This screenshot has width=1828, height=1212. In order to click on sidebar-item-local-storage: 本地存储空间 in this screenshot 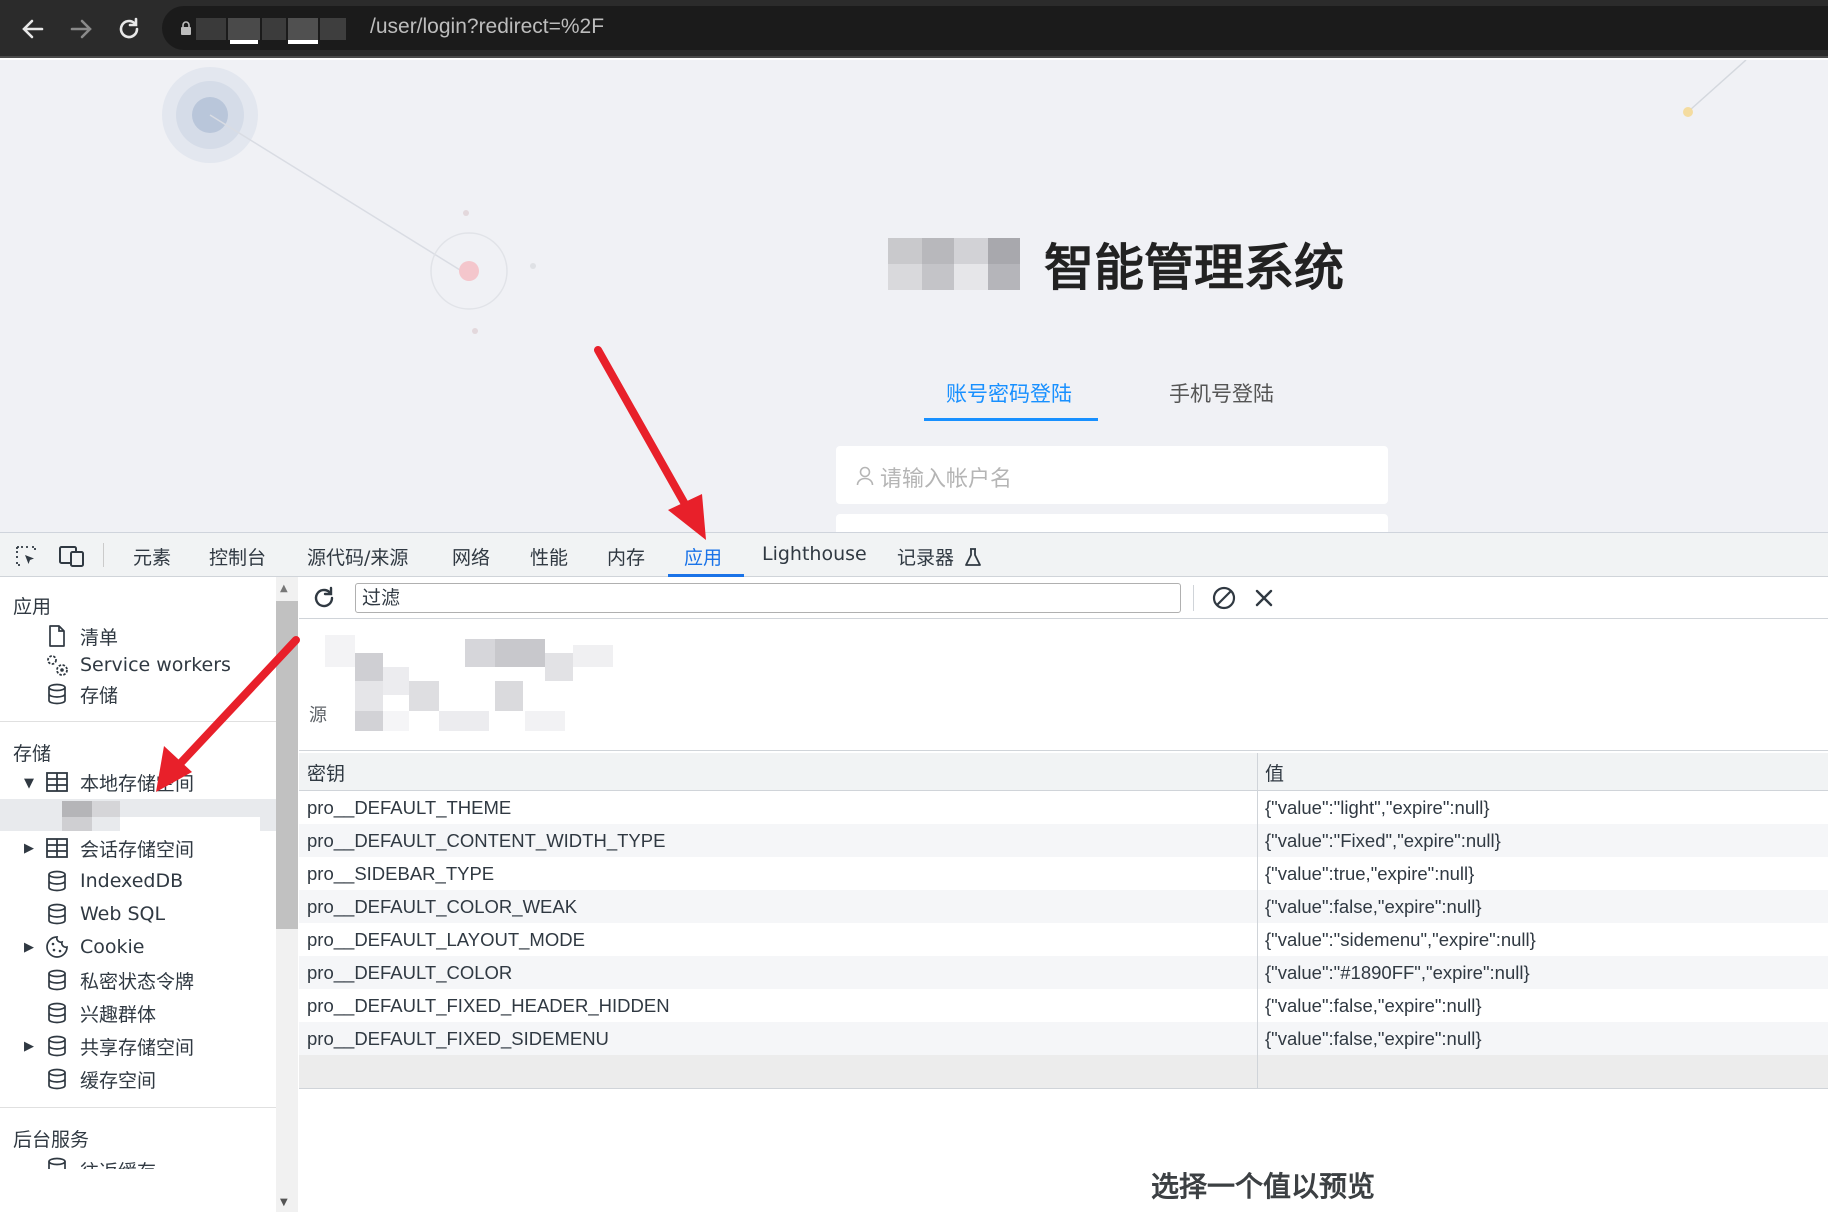, I will do `click(119, 782)`.